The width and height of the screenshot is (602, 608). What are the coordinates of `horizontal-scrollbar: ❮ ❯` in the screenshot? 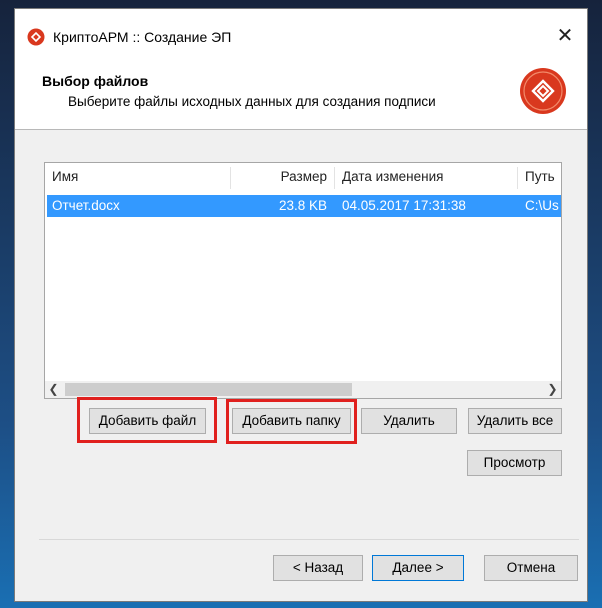 It's located at (303, 389).